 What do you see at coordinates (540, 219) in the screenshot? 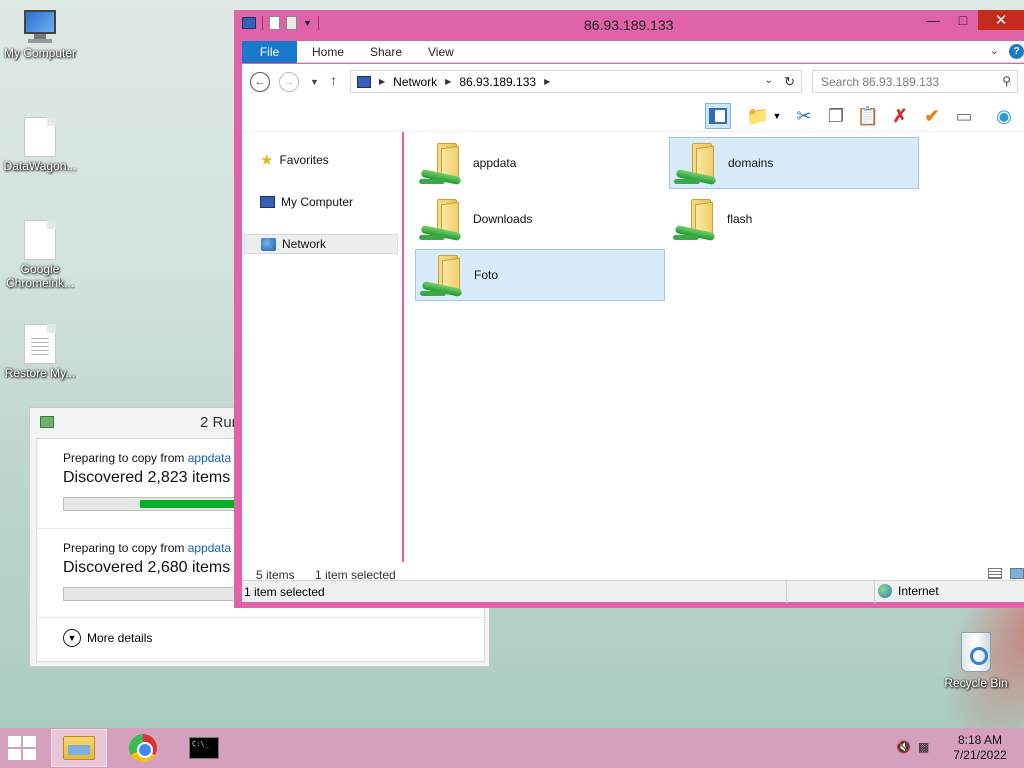
I see `folder-item-downloads: Downloads` at bounding box center [540, 219].